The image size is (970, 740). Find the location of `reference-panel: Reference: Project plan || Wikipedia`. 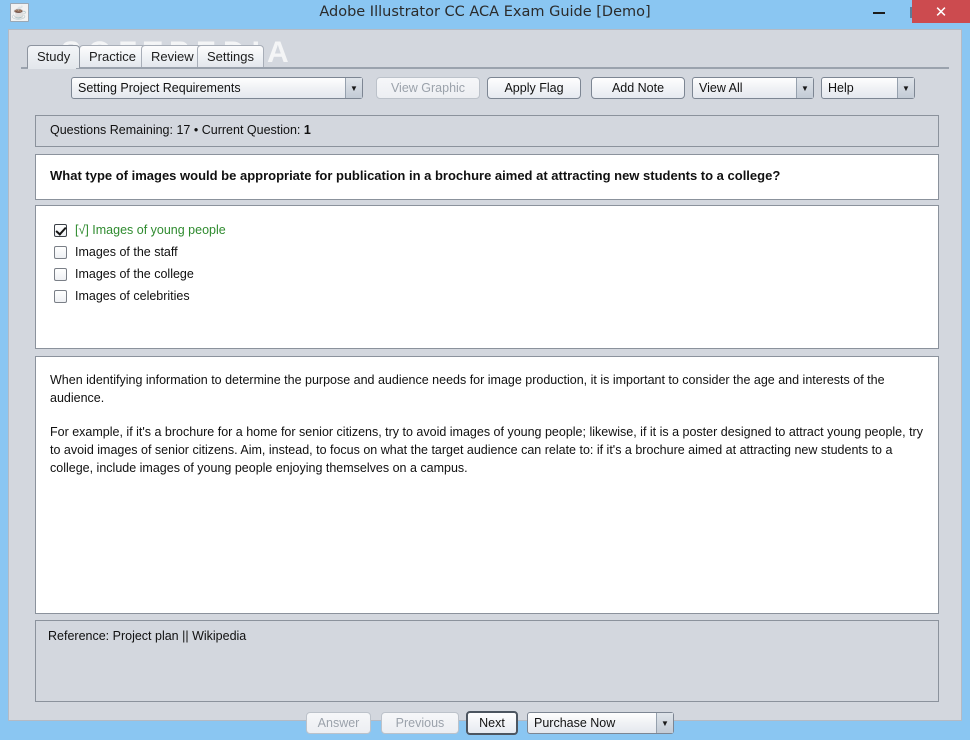

reference-panel: Reference: Project plan || Wikipedia is located at coordinates (487, 661).